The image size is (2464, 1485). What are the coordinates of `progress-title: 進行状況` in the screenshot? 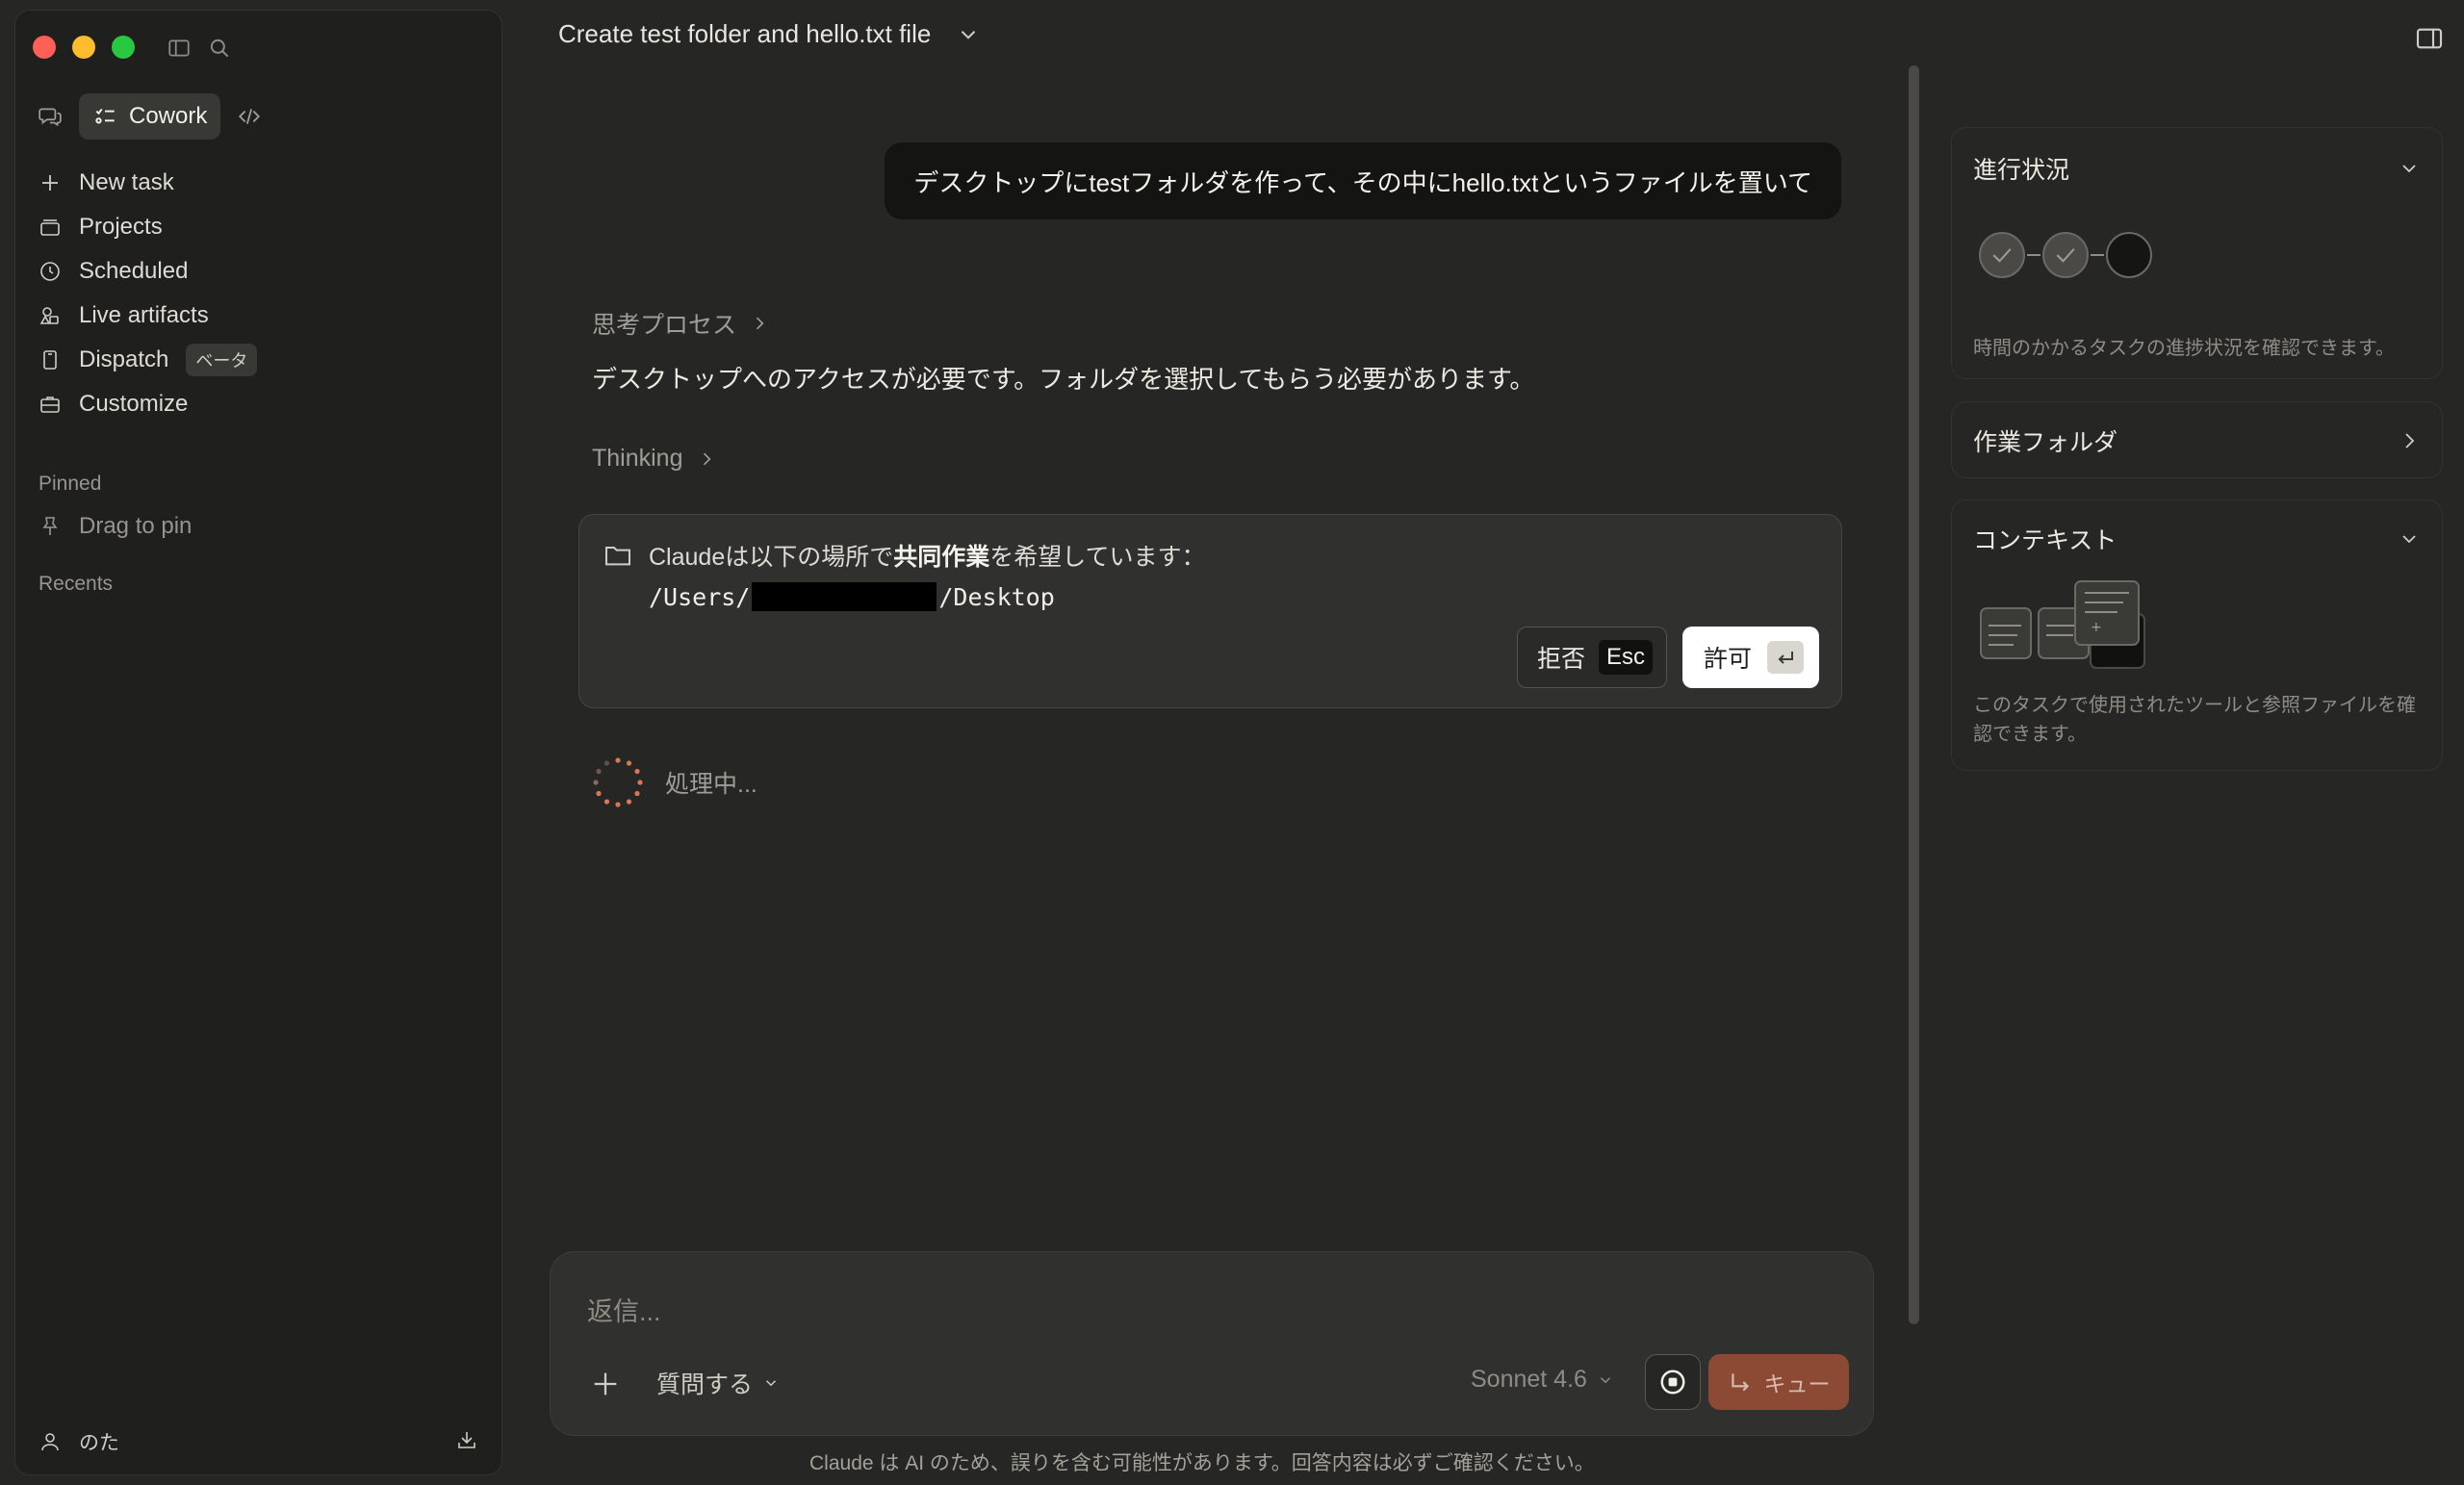 It's located at (2021, 170).